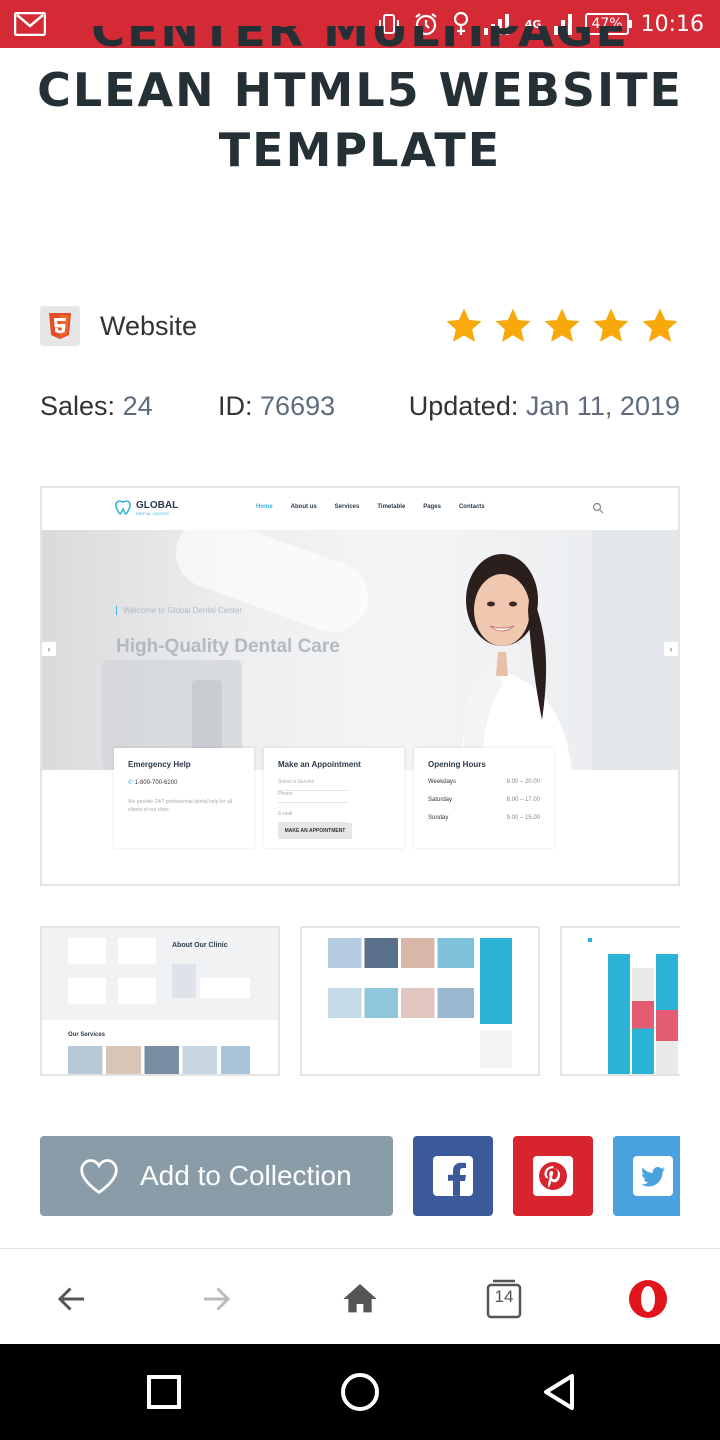 The width and height of the screenshot is (720, 1440). I want to click on square-icon, so click(164, 1392).